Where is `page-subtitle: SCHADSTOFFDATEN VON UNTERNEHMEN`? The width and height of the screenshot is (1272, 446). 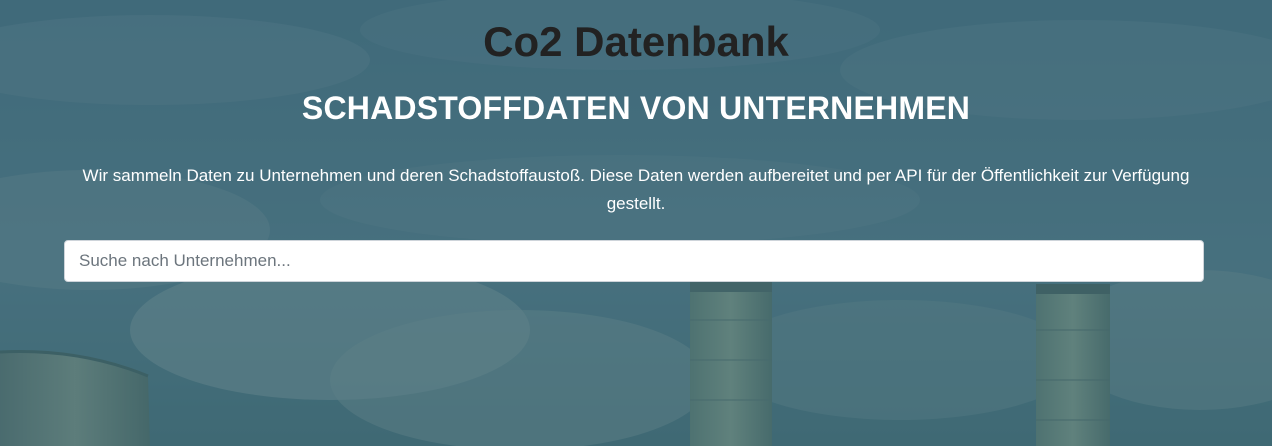
page-subtitle: SCHADSTOFFDATEN VON UNTERNEHMEN is located at coordinates (636, 108).